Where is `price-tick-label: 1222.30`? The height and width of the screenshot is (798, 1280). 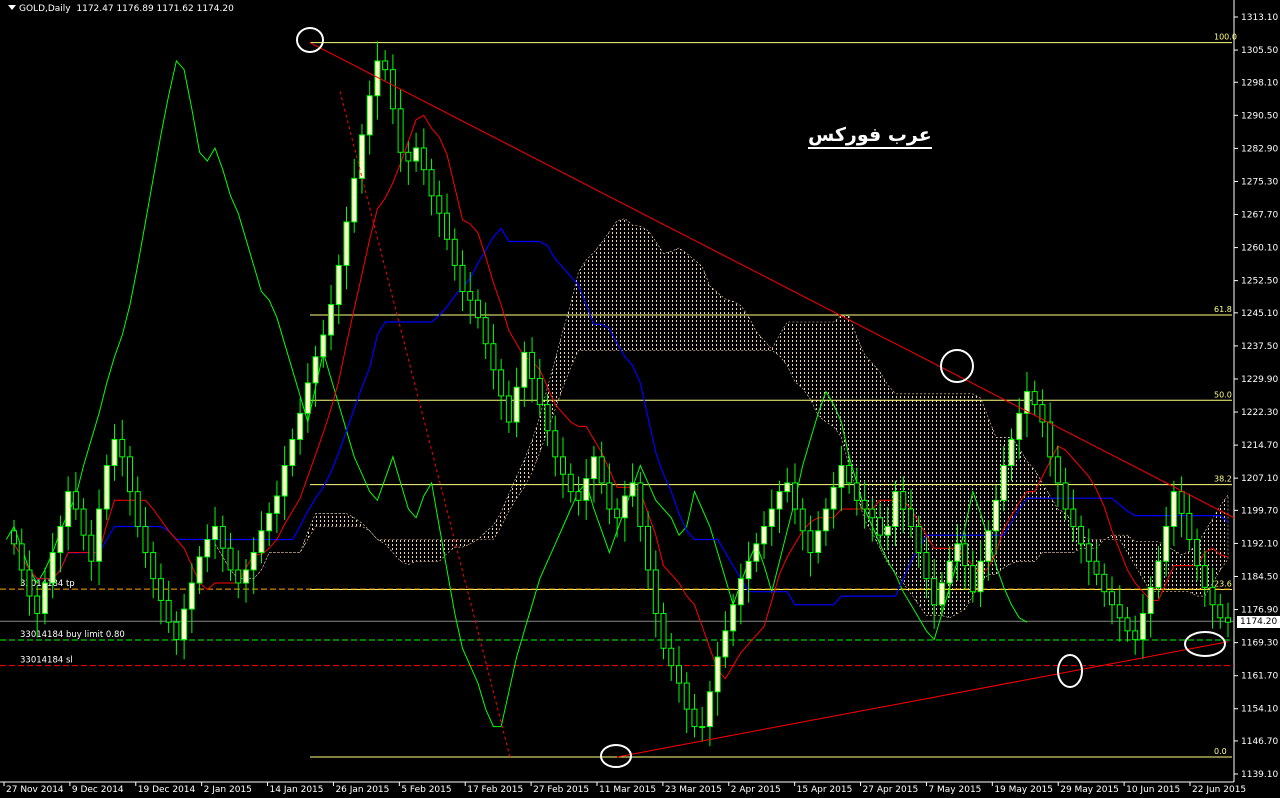
price-tick-label: 1222.30 is located at coordinates (1259, 413).